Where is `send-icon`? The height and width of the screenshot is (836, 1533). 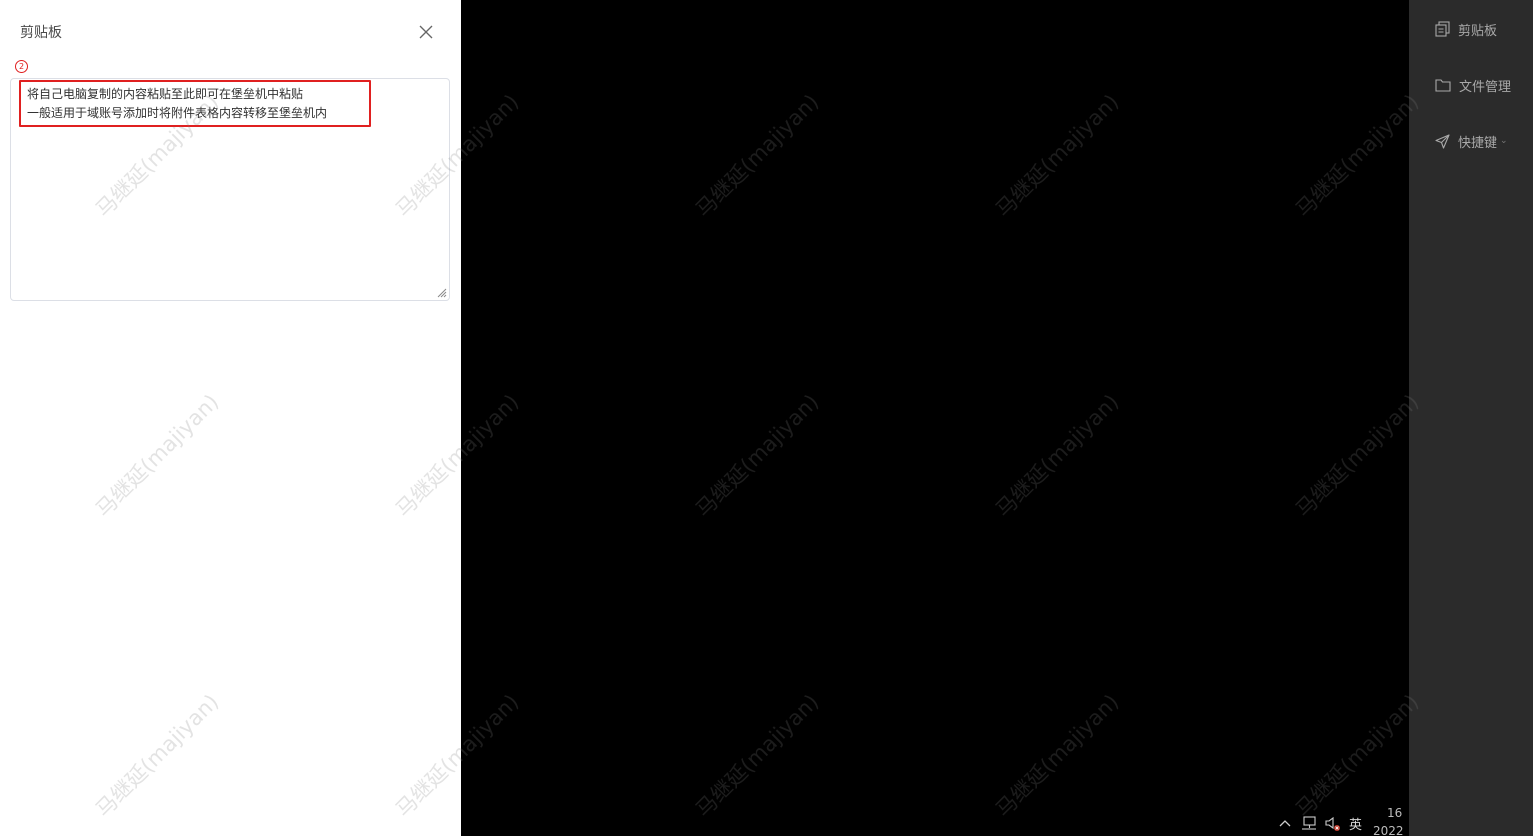
send-icon is located at coordinates (1442, 141).